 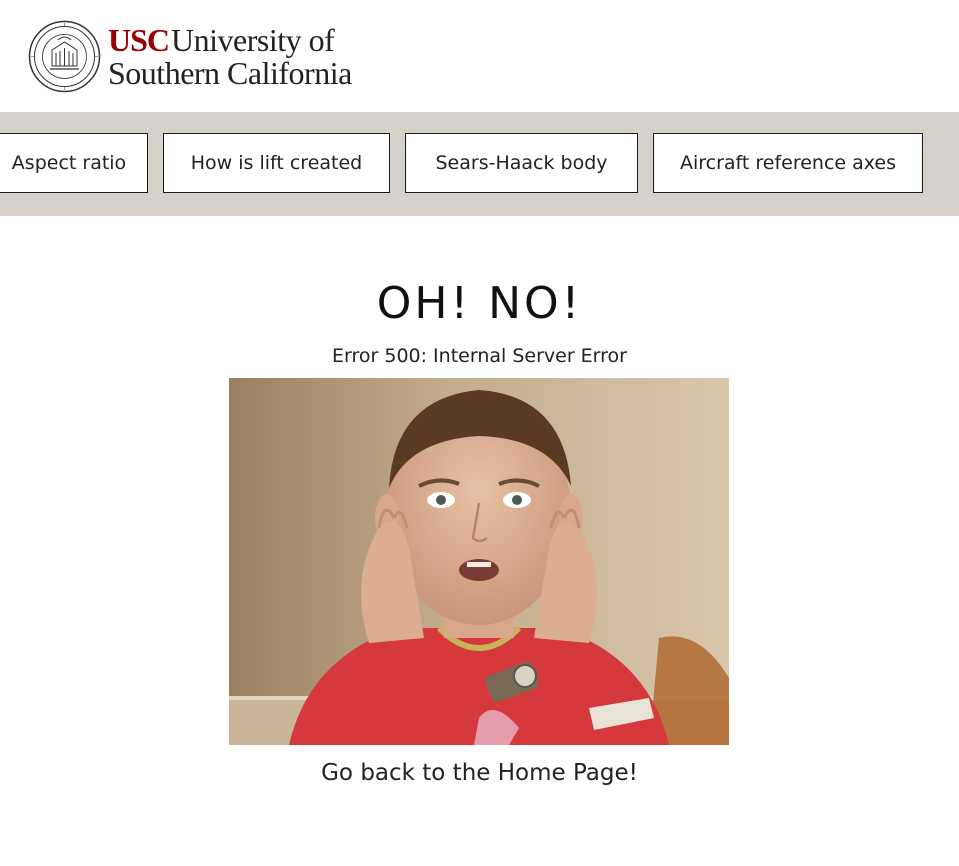 I want to click on site-header: USCUniversity of Southern California, so click(x=479, y=56).